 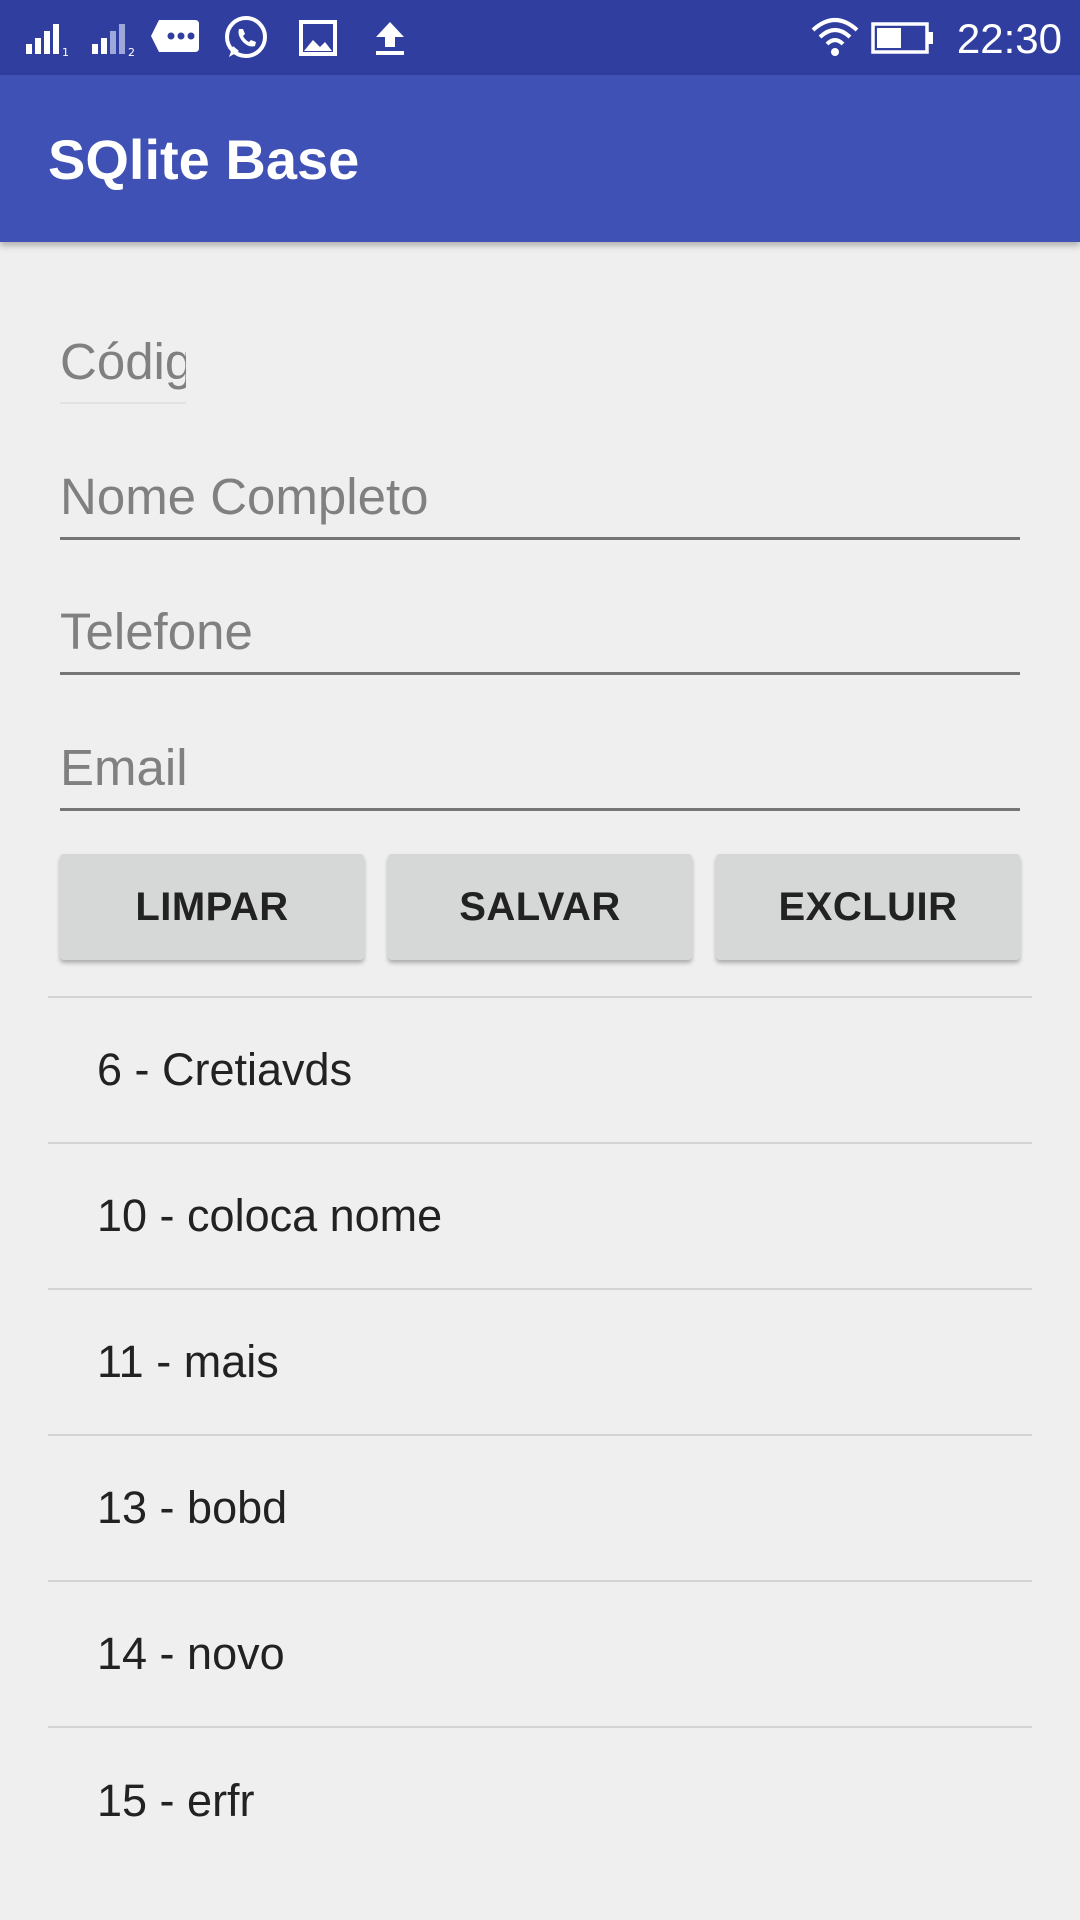 What do you see at coordinates (540, 1217) in the screenshot?
I see `list-item: 10 - coloca nome` at bounding box center [540, 1217].